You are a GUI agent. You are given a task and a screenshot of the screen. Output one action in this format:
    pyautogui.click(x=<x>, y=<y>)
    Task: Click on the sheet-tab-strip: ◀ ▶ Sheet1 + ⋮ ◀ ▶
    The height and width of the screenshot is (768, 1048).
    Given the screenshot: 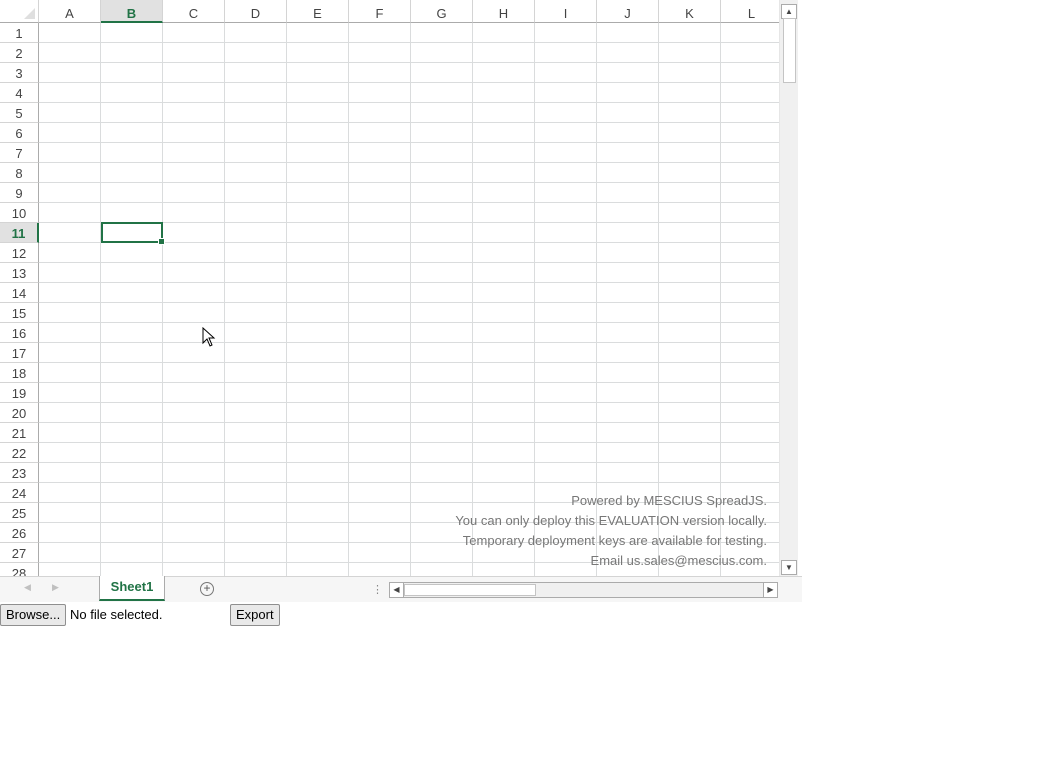 What is the action you would take?
    pyautogui.click(x=401, y=589)
    